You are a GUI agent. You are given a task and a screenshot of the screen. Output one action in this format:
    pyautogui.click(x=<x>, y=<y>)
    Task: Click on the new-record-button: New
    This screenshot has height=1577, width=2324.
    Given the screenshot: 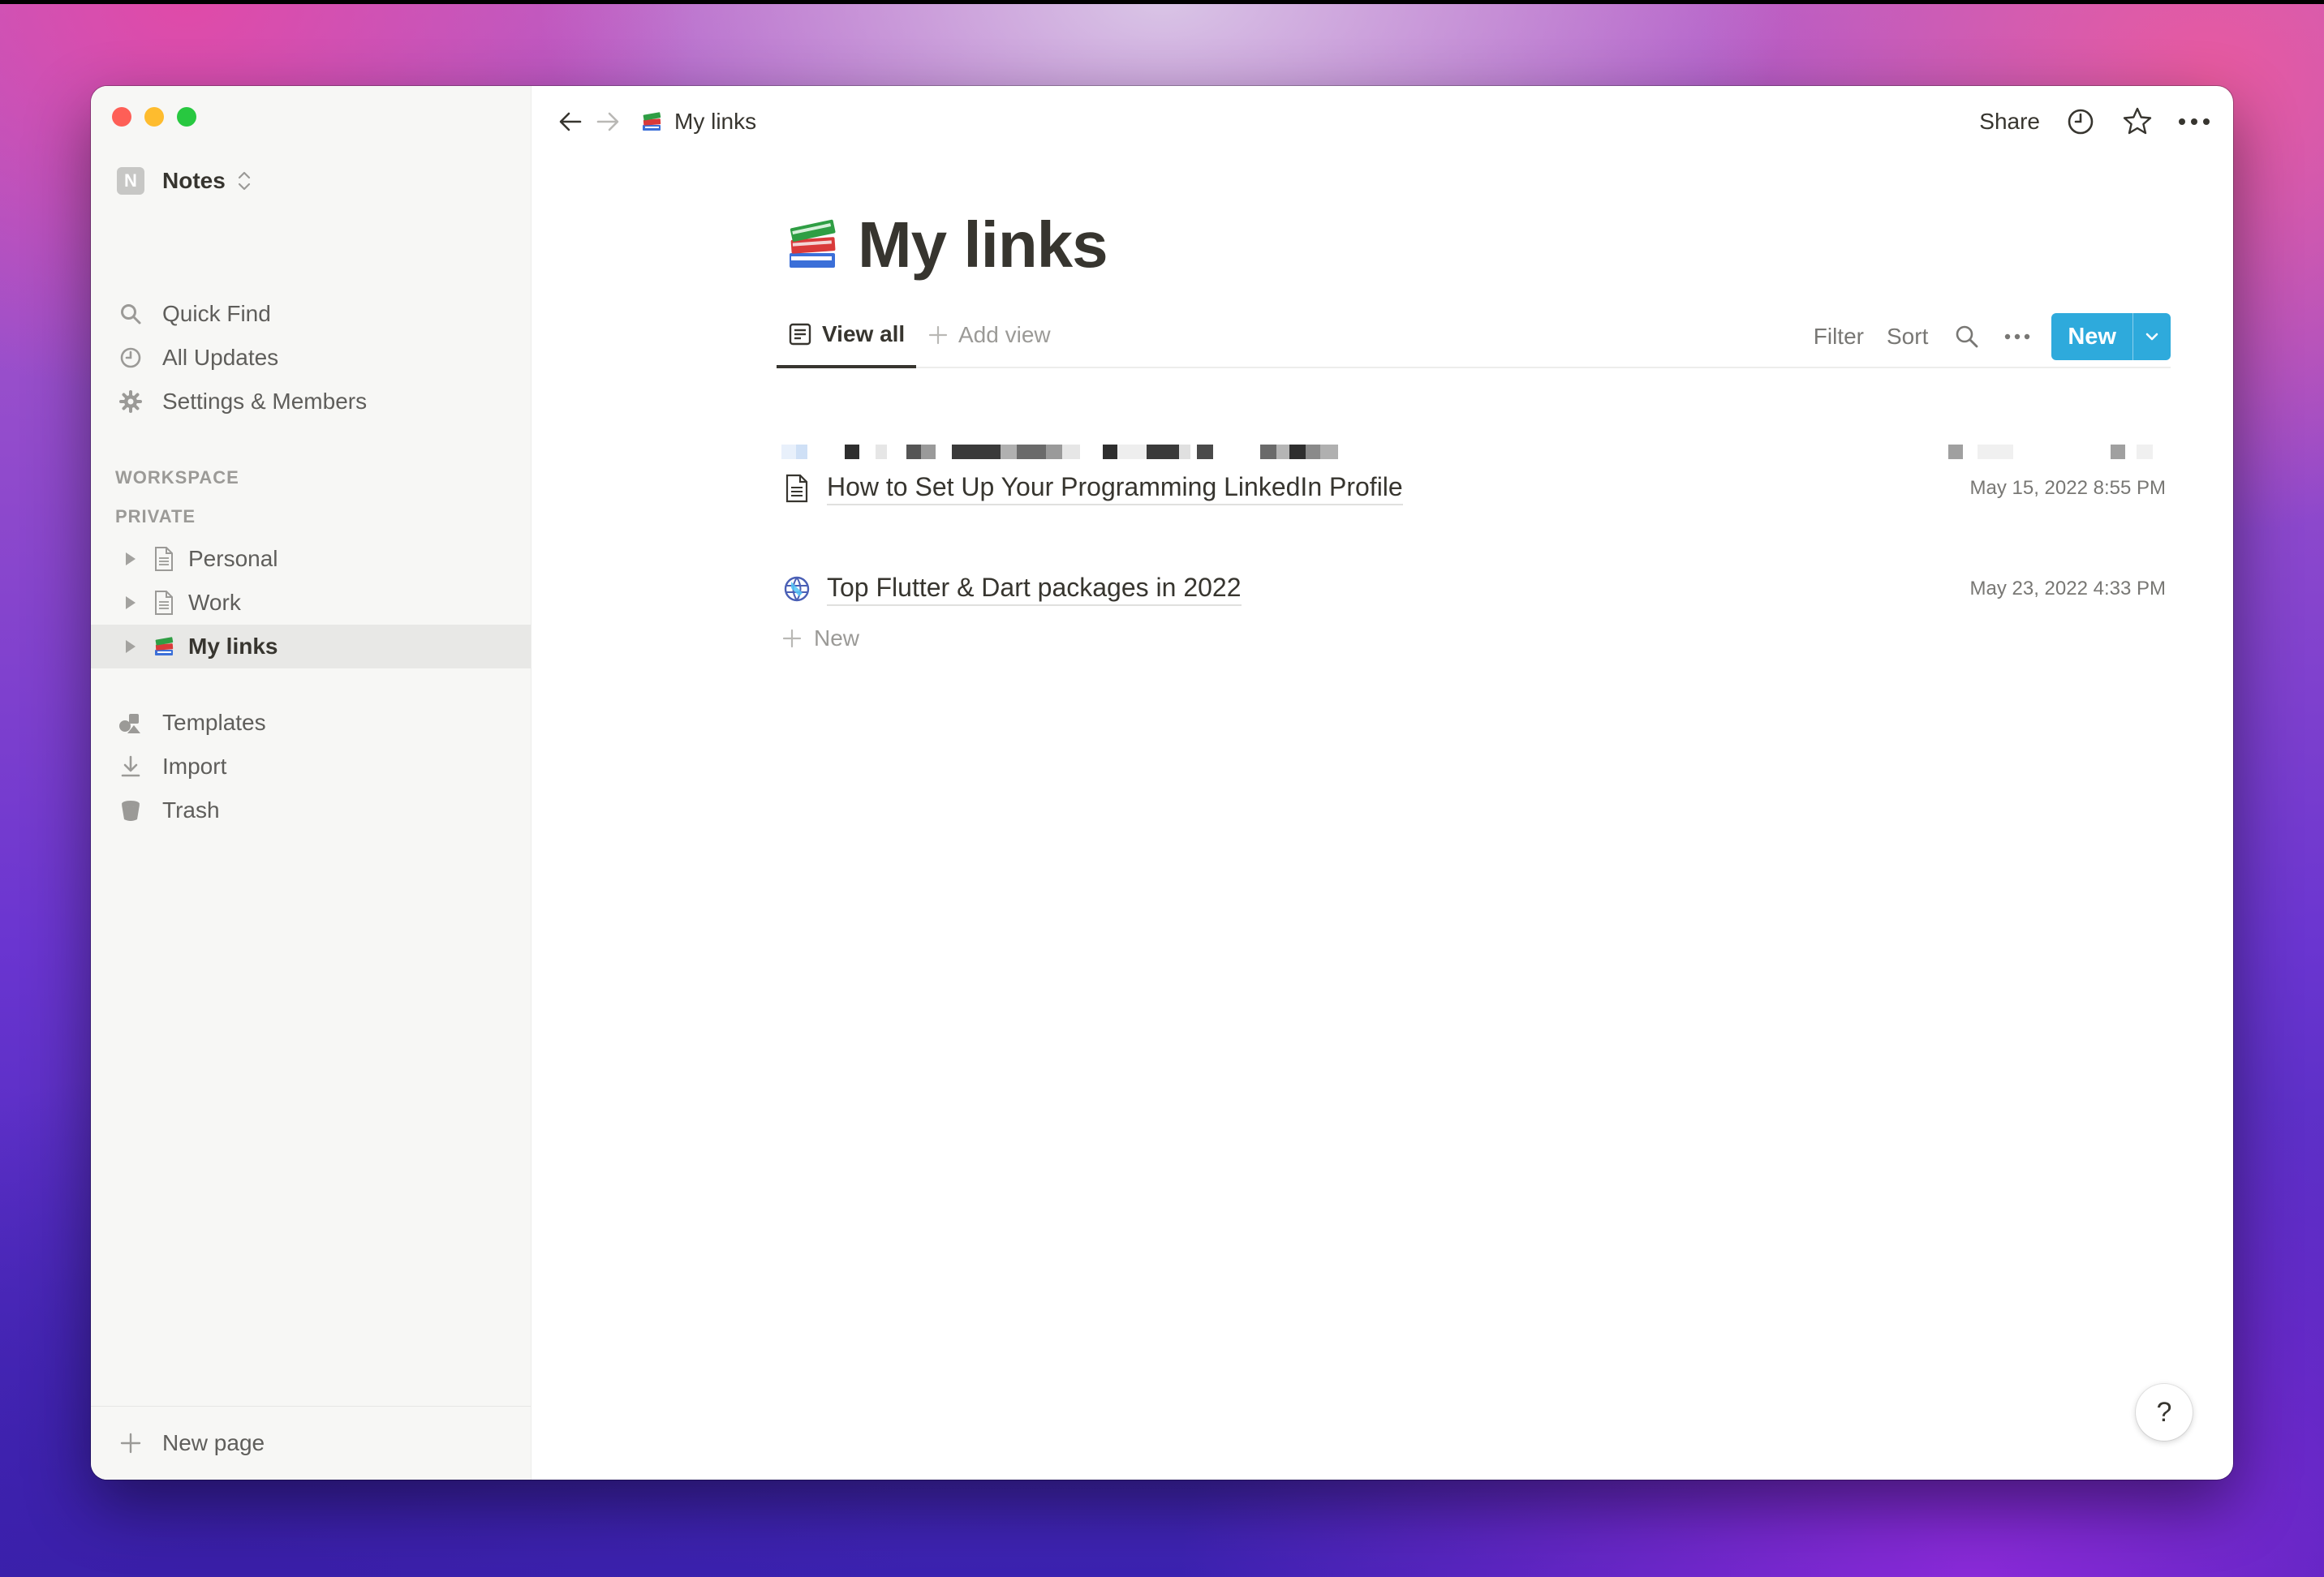 What is the action you would take?
    pyautogui.click(x=2091, y=336)
    